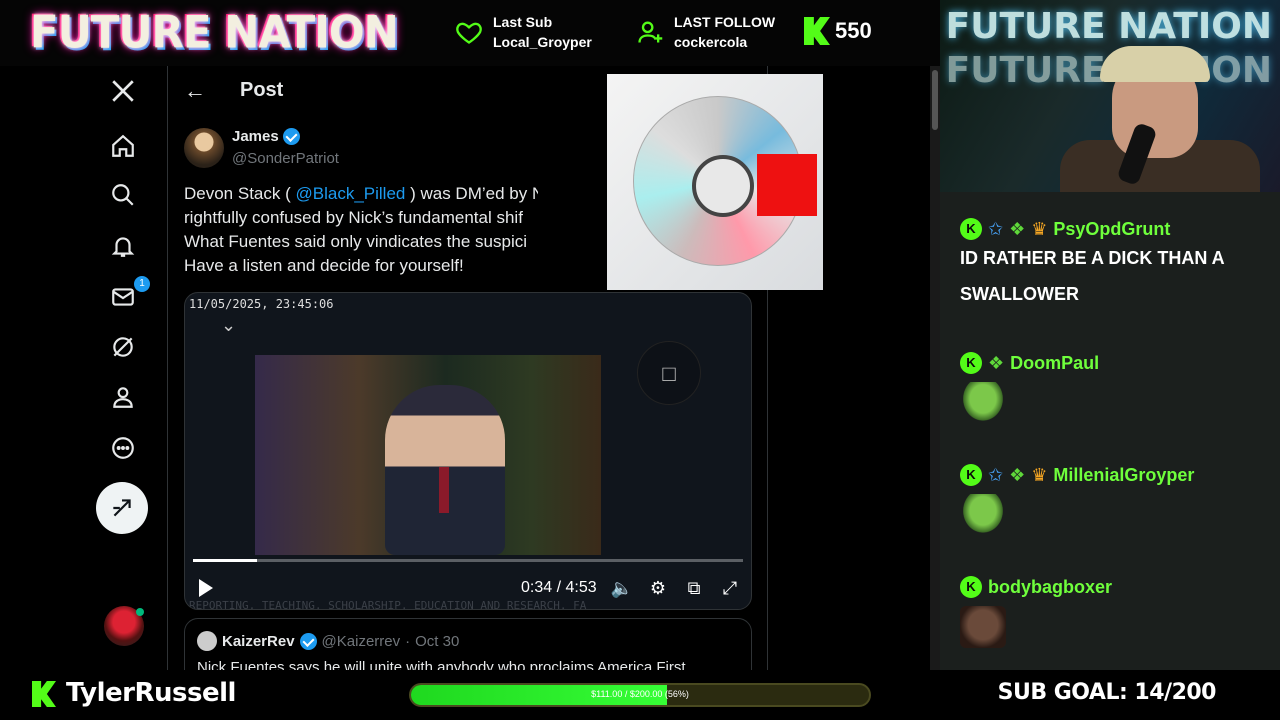 This screenshot has width=1280, height=720. Describe the element at coordinates (468, 560) in the screenshot. I see `video-progress-bar` at that location.